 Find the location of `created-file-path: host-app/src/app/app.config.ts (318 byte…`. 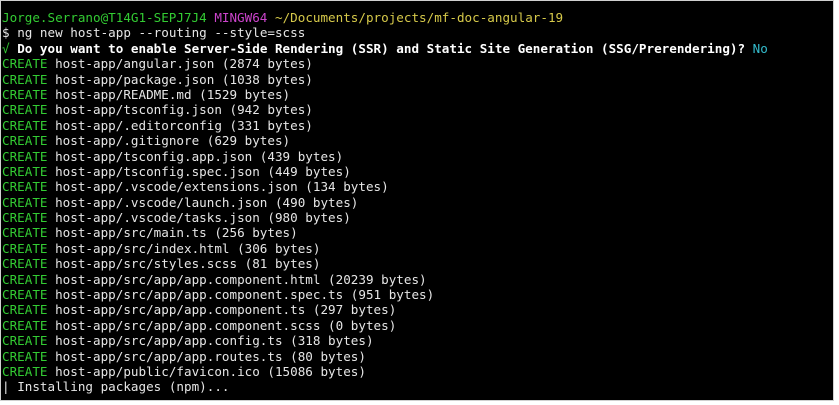

created-file-path: host-app/src/app/app.config.ts (318 byte… is located at coordinates (214, 341).